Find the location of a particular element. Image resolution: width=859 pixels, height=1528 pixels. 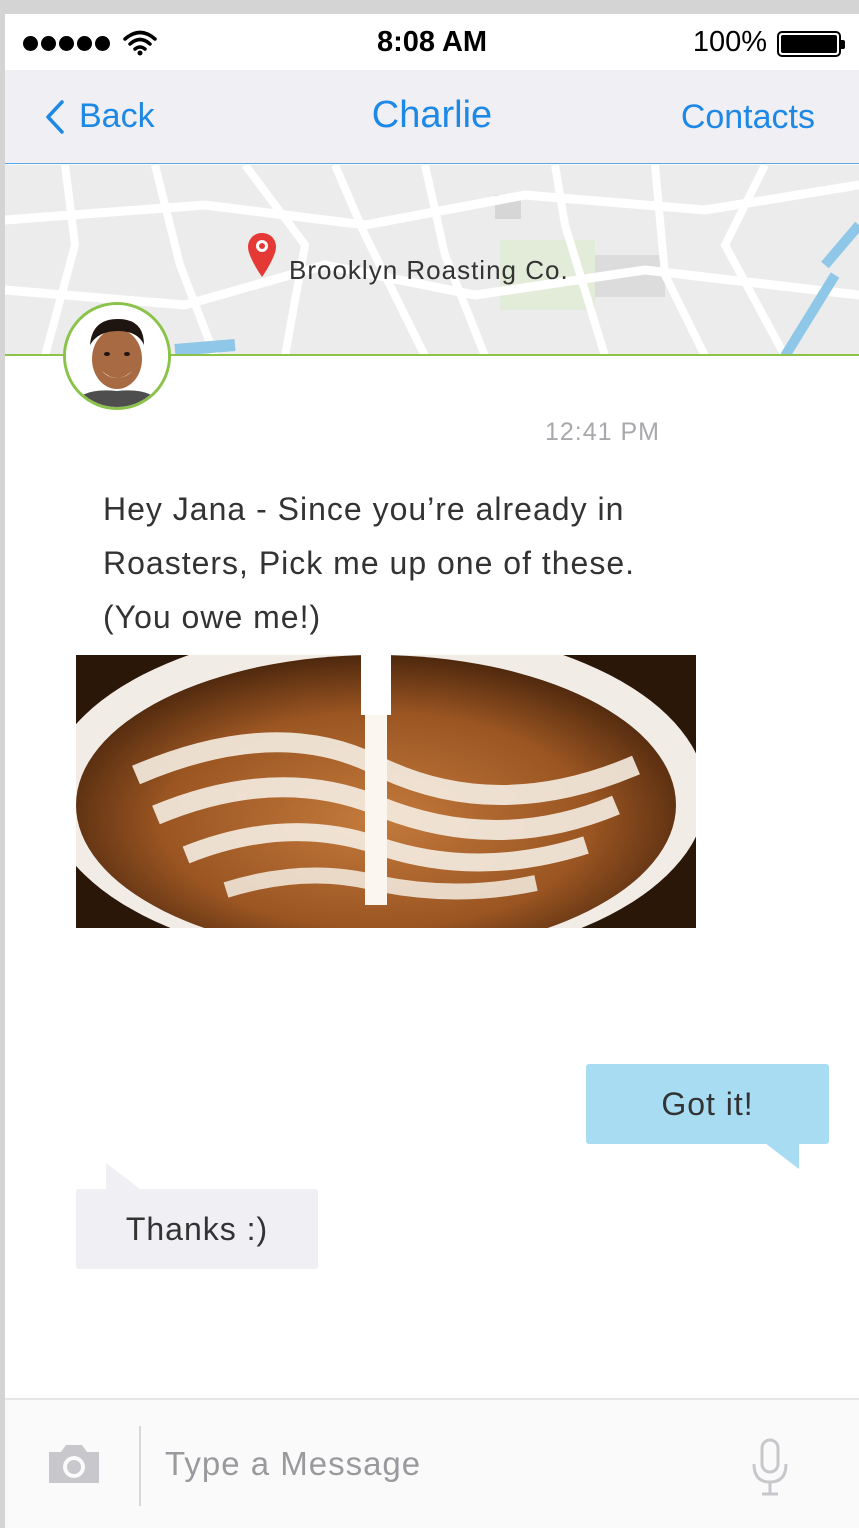

outgoing-message-bubble: Got it! is located at coordinates (707, 1104).